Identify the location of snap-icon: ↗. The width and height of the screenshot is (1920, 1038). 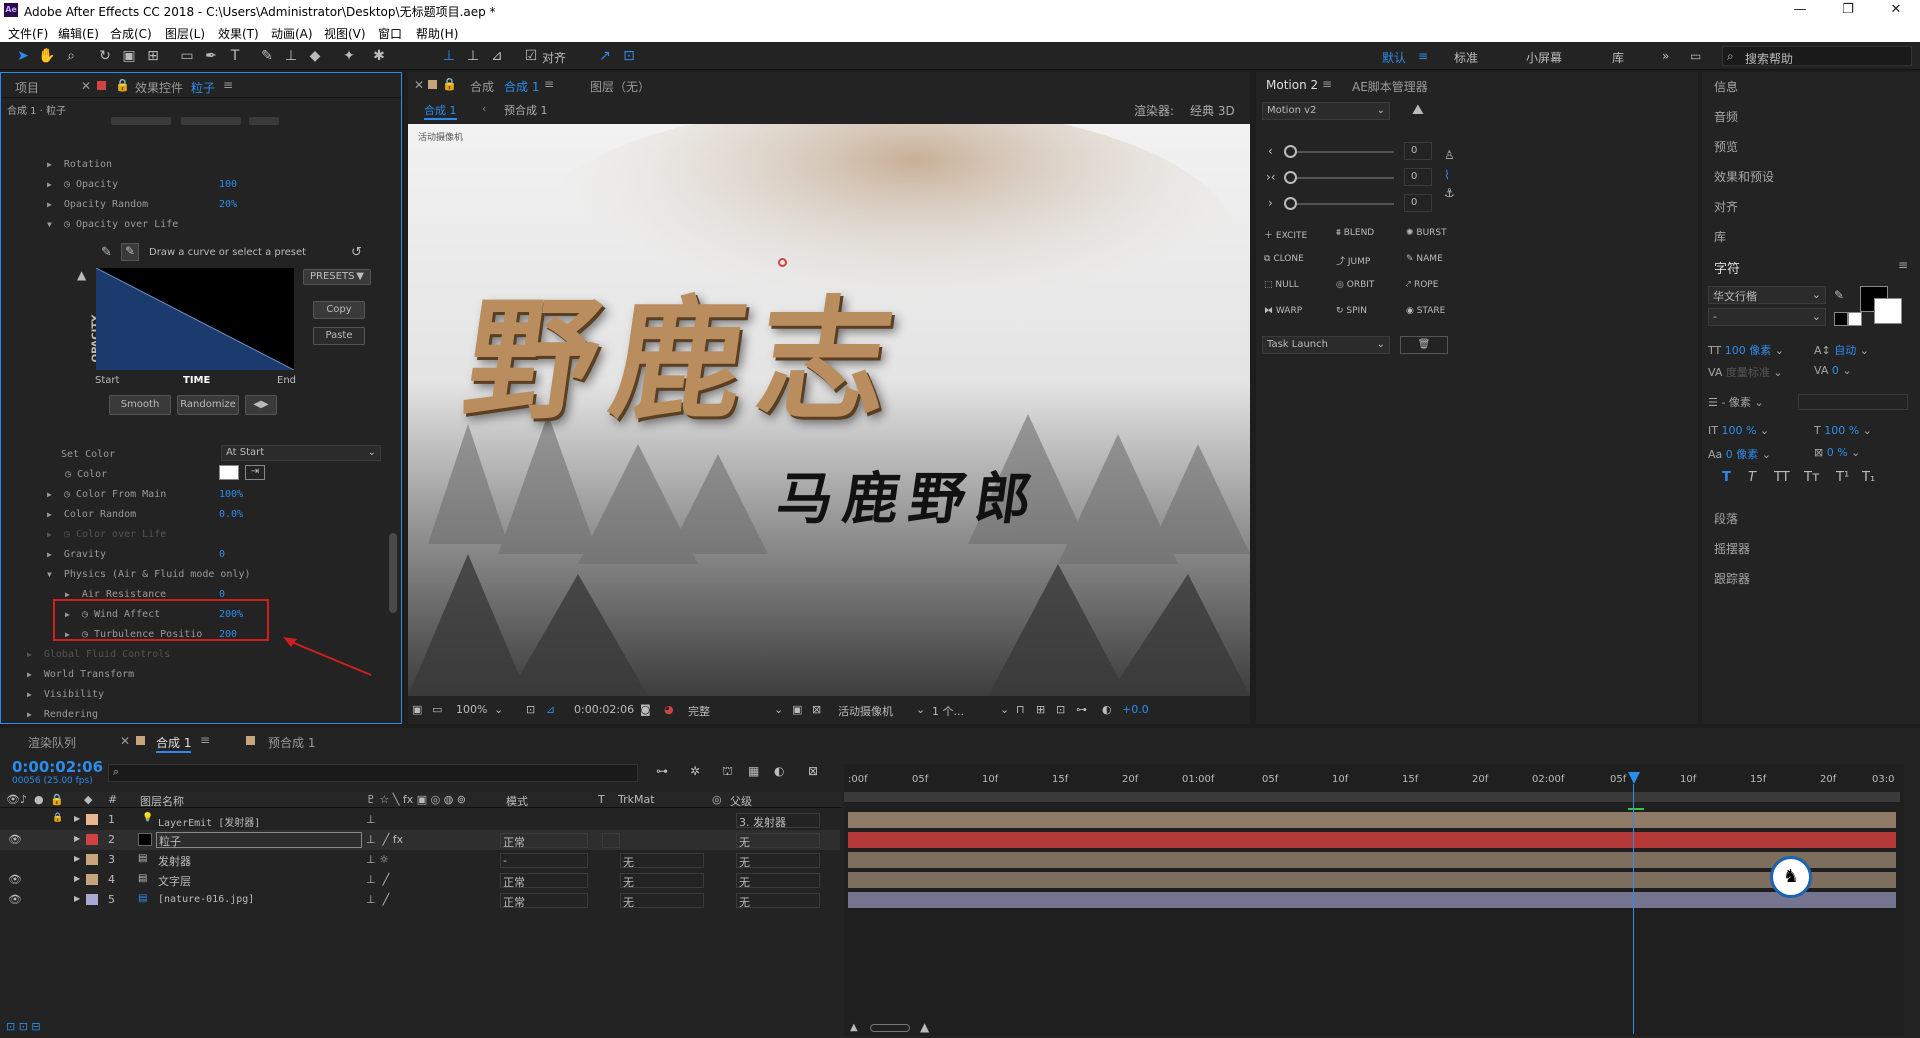
(605, 56).